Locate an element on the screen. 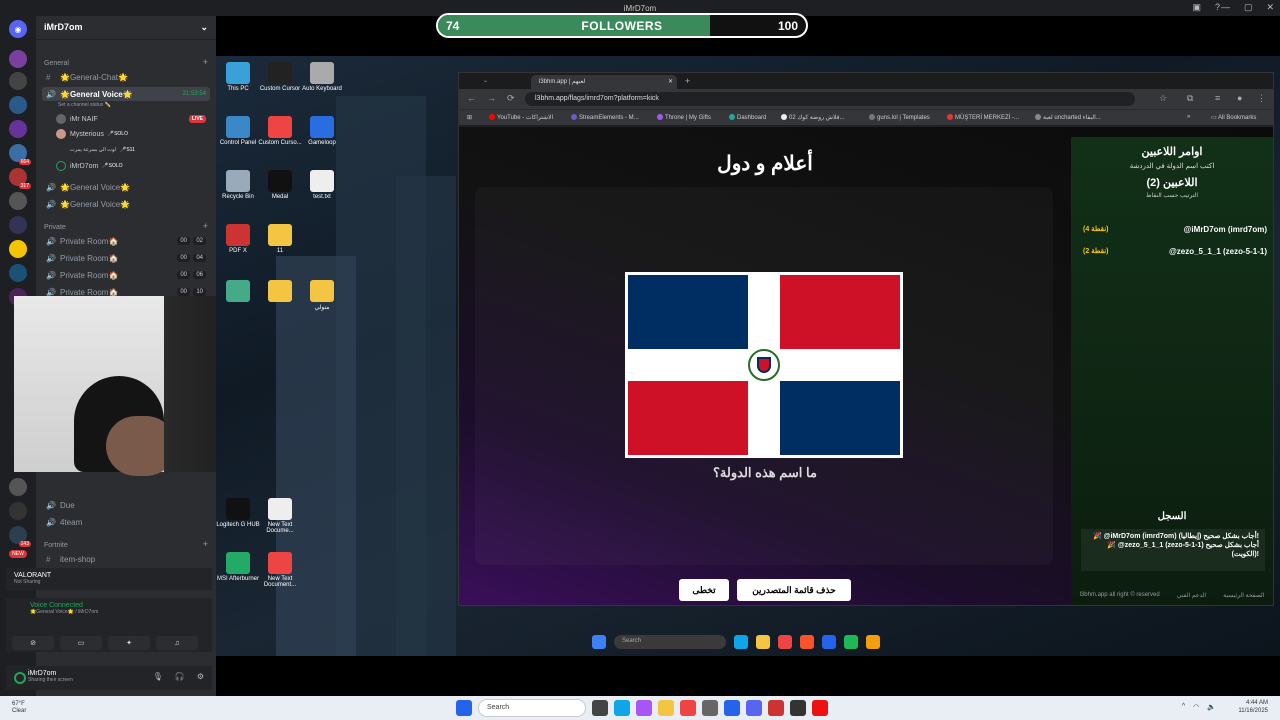  desktop-icon-gameloop: Gameloop is located at coordinates (322, 131).